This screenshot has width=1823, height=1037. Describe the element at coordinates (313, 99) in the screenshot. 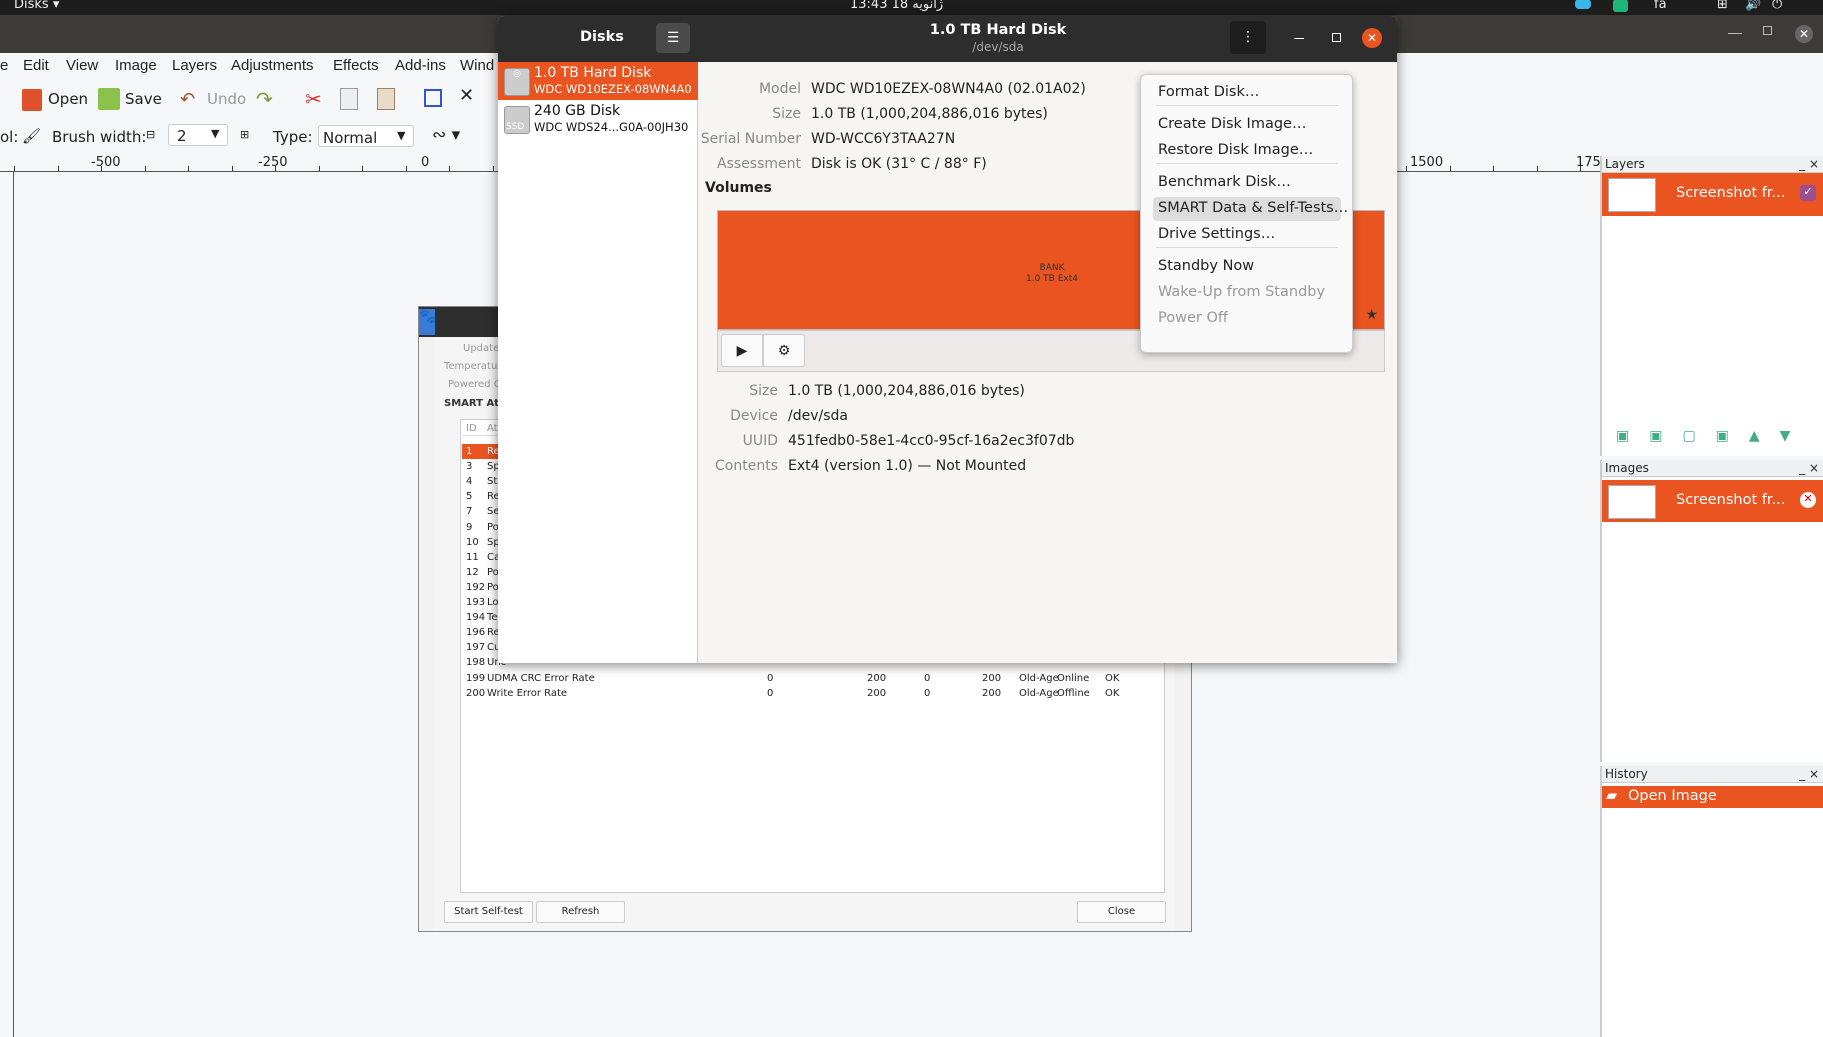

I see `cut-button: ✂` at that location.